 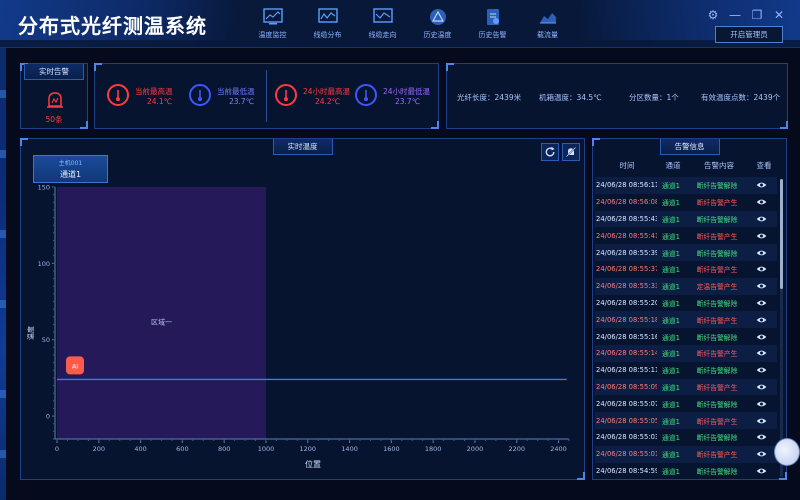 I want to click on alarm-time: 24/06/28 08:55:16, so click(x=626, y=336).